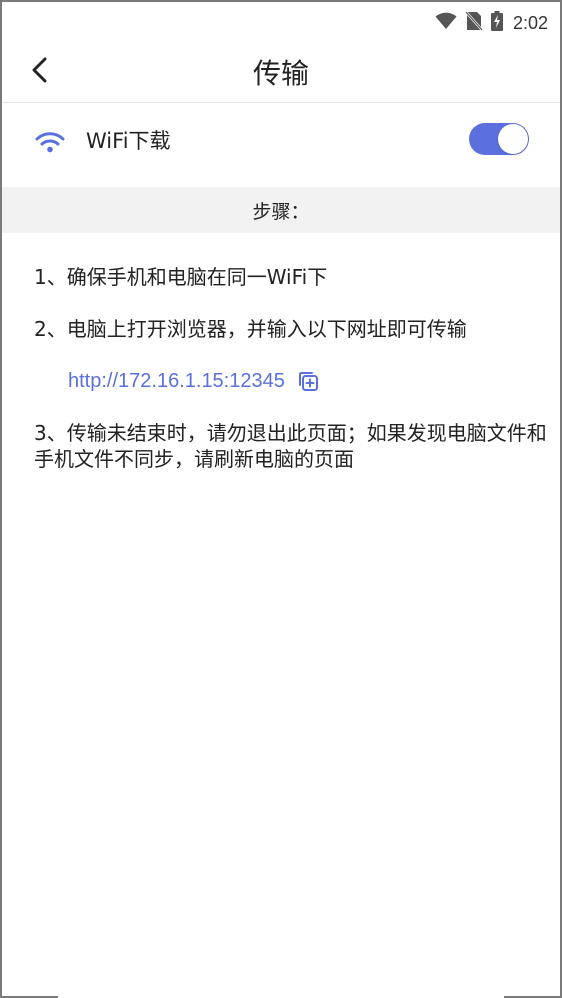 The image size is (562, 998). What do you see at coordinates (496, 23) in the screenshot?
I see `battery-charging-icon` at bounding box center [496, 23].